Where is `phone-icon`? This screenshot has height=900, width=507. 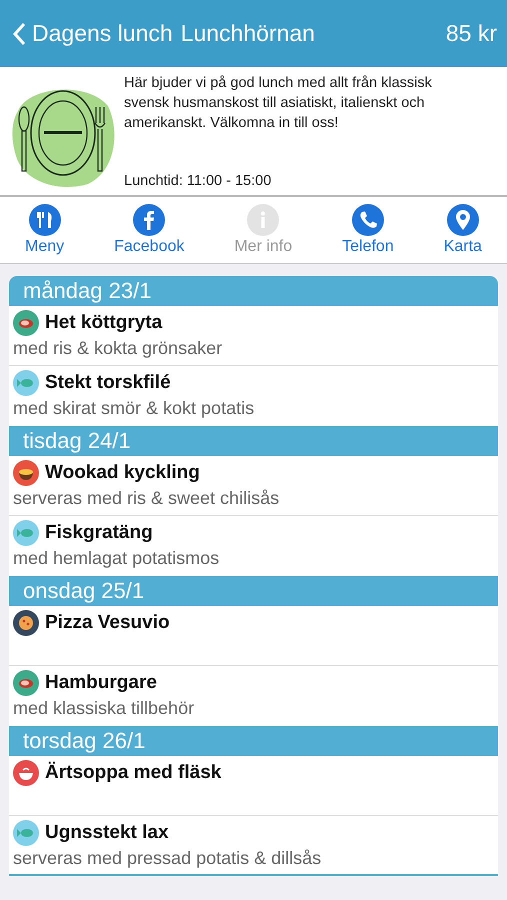 phone-icon is located at coordinates (368, 220).